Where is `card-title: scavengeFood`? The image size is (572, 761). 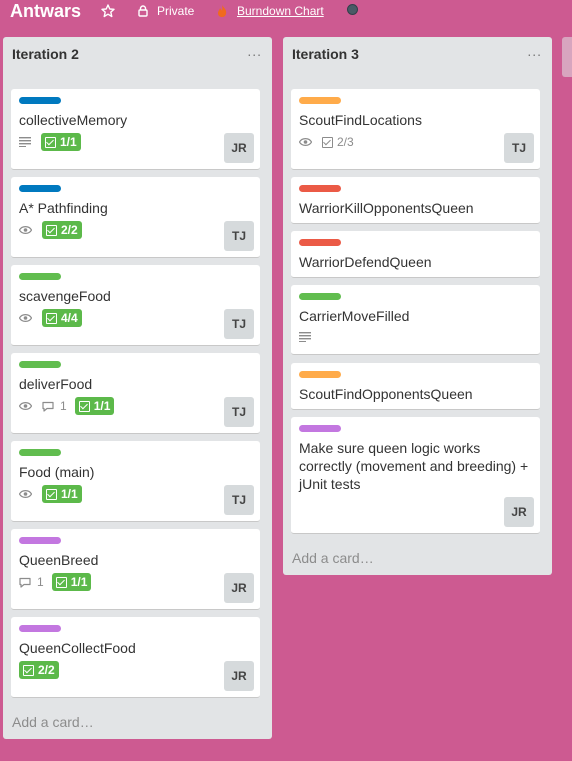 card-title: scavengeFood is located at coordinates (65, 296).